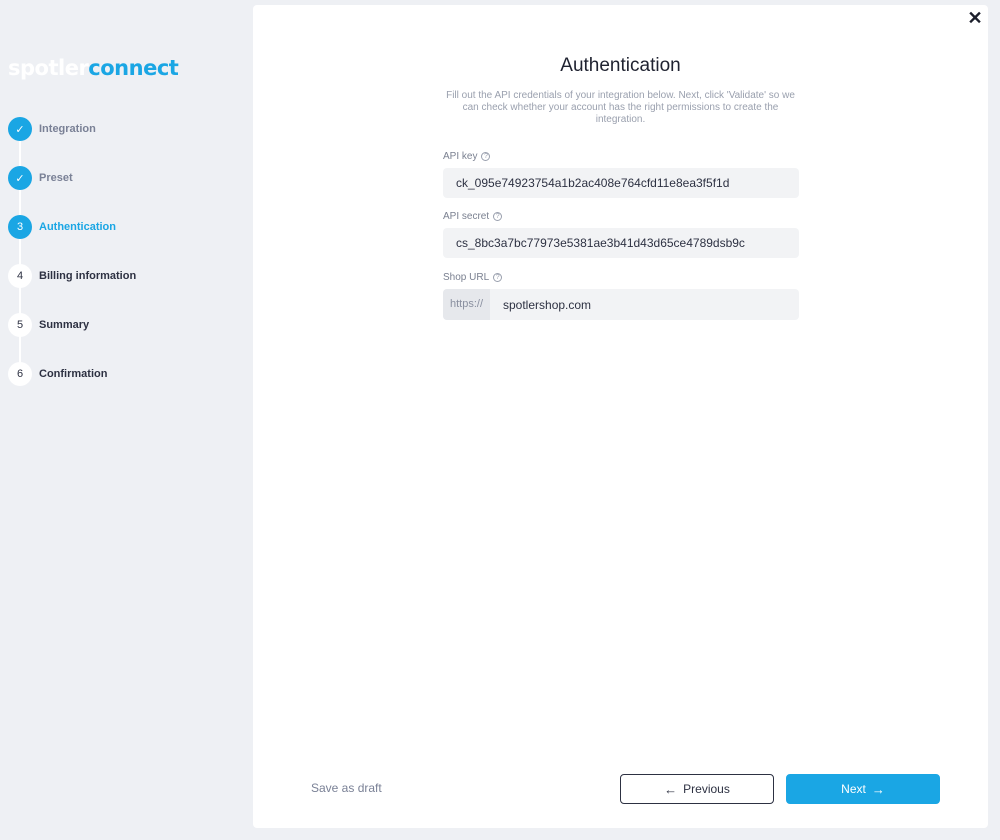 The image size is (1000, 840). Describe the element at coordinates (64, 325) in the screenshot. I see `step-label: Summary` at that location.